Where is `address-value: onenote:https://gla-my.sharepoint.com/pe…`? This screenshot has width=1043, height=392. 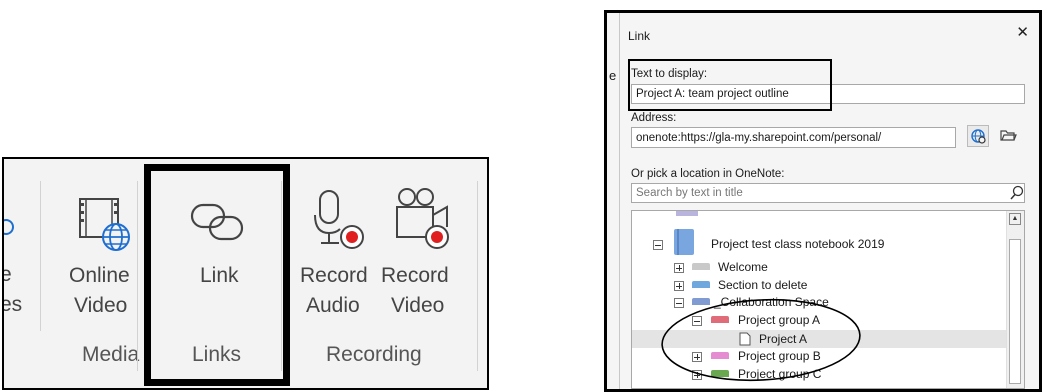
address-value: onenote:https://gla-my.sharepoint.com/pe… is located at coordinates (759, 138).